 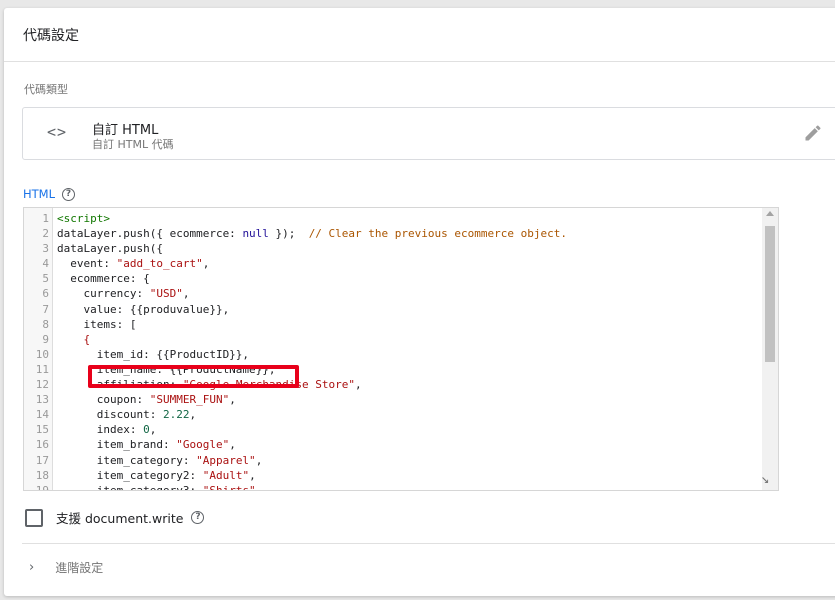 I want to click on chevron-right-icon: ›, so click(x=32, y=567).